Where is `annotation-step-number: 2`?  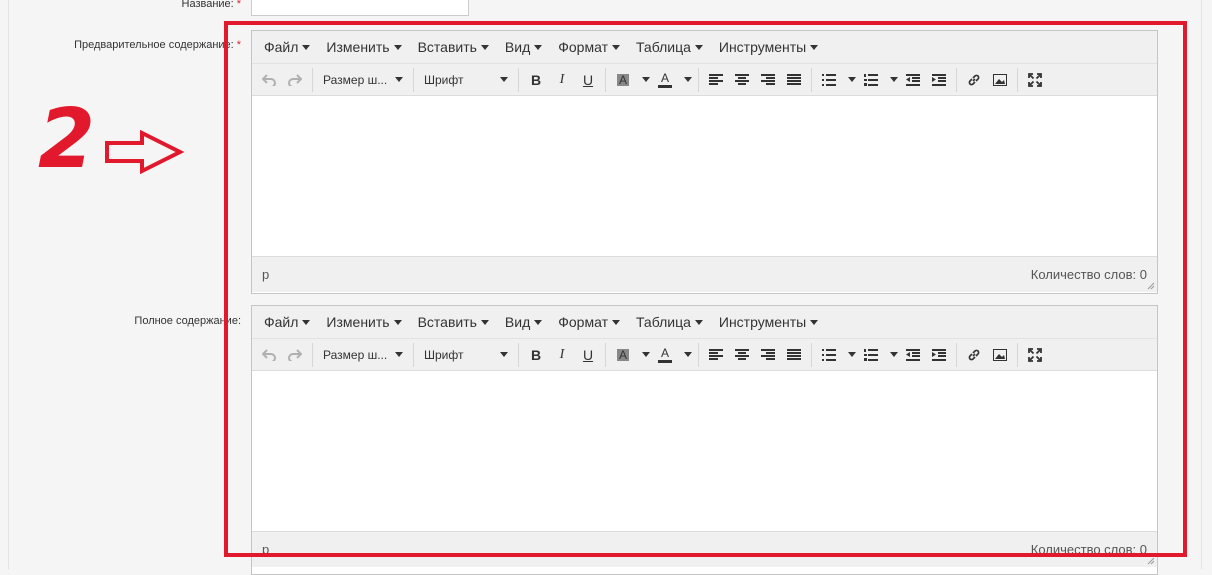
annotation-step-number: 2 is located at coordinates (67, 139).